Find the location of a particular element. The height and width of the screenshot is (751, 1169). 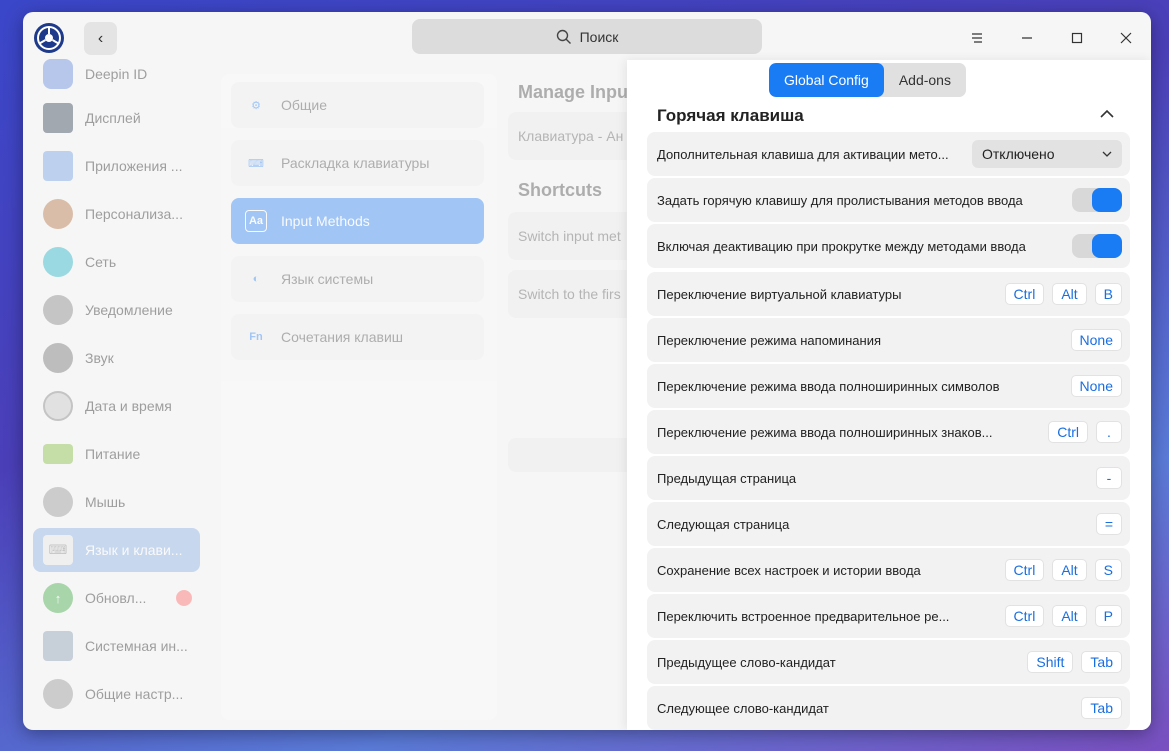

subcategory-general: ⚙ Общие is located at coordinates (357, 105).